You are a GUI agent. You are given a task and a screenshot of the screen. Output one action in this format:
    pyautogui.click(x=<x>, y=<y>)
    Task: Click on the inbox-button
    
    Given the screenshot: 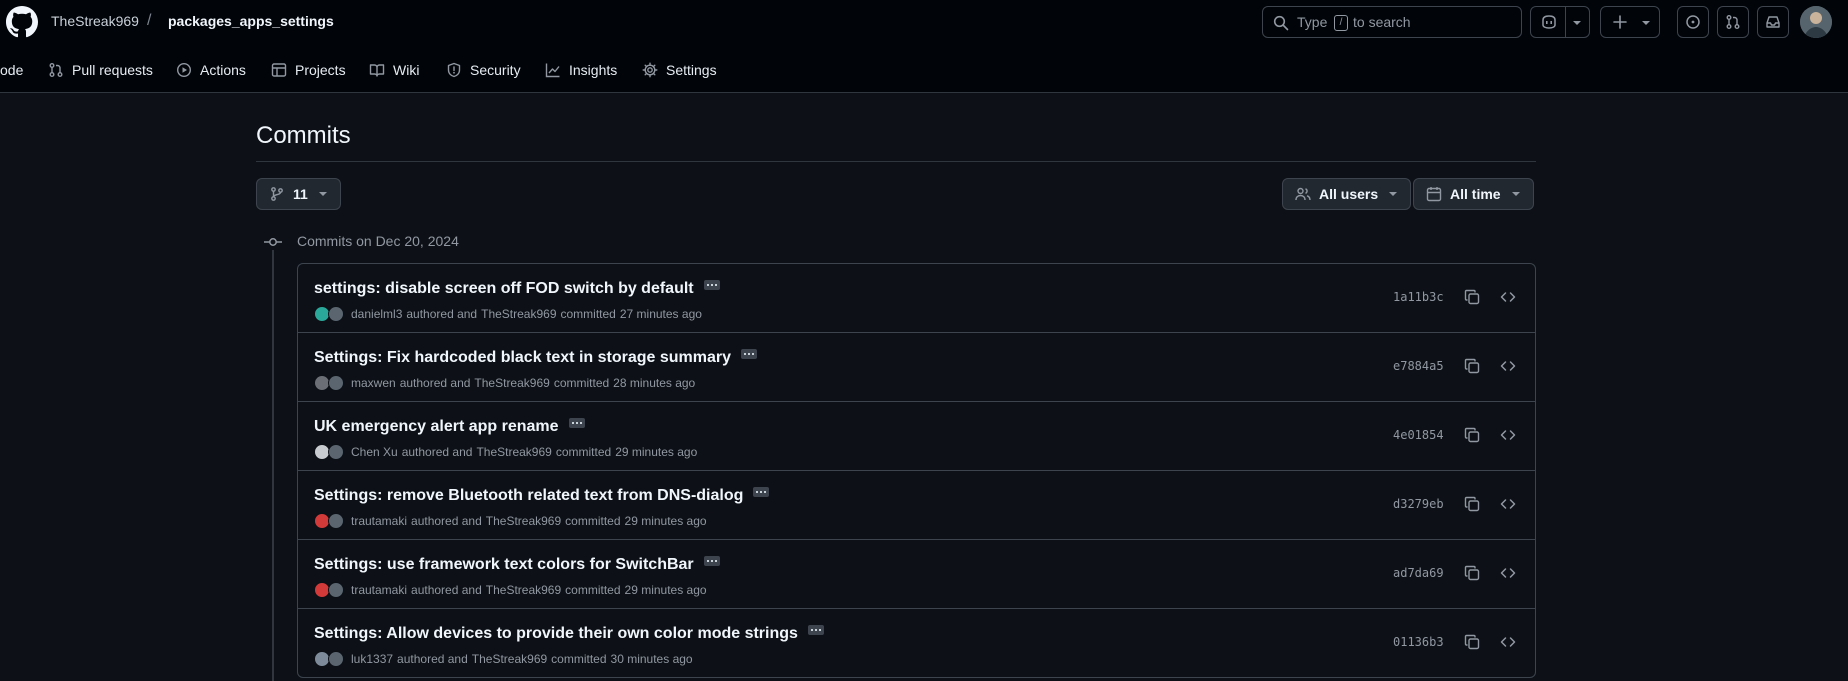 What is the action you would take?
    pyautogui.click(x=1773, y=22)
    